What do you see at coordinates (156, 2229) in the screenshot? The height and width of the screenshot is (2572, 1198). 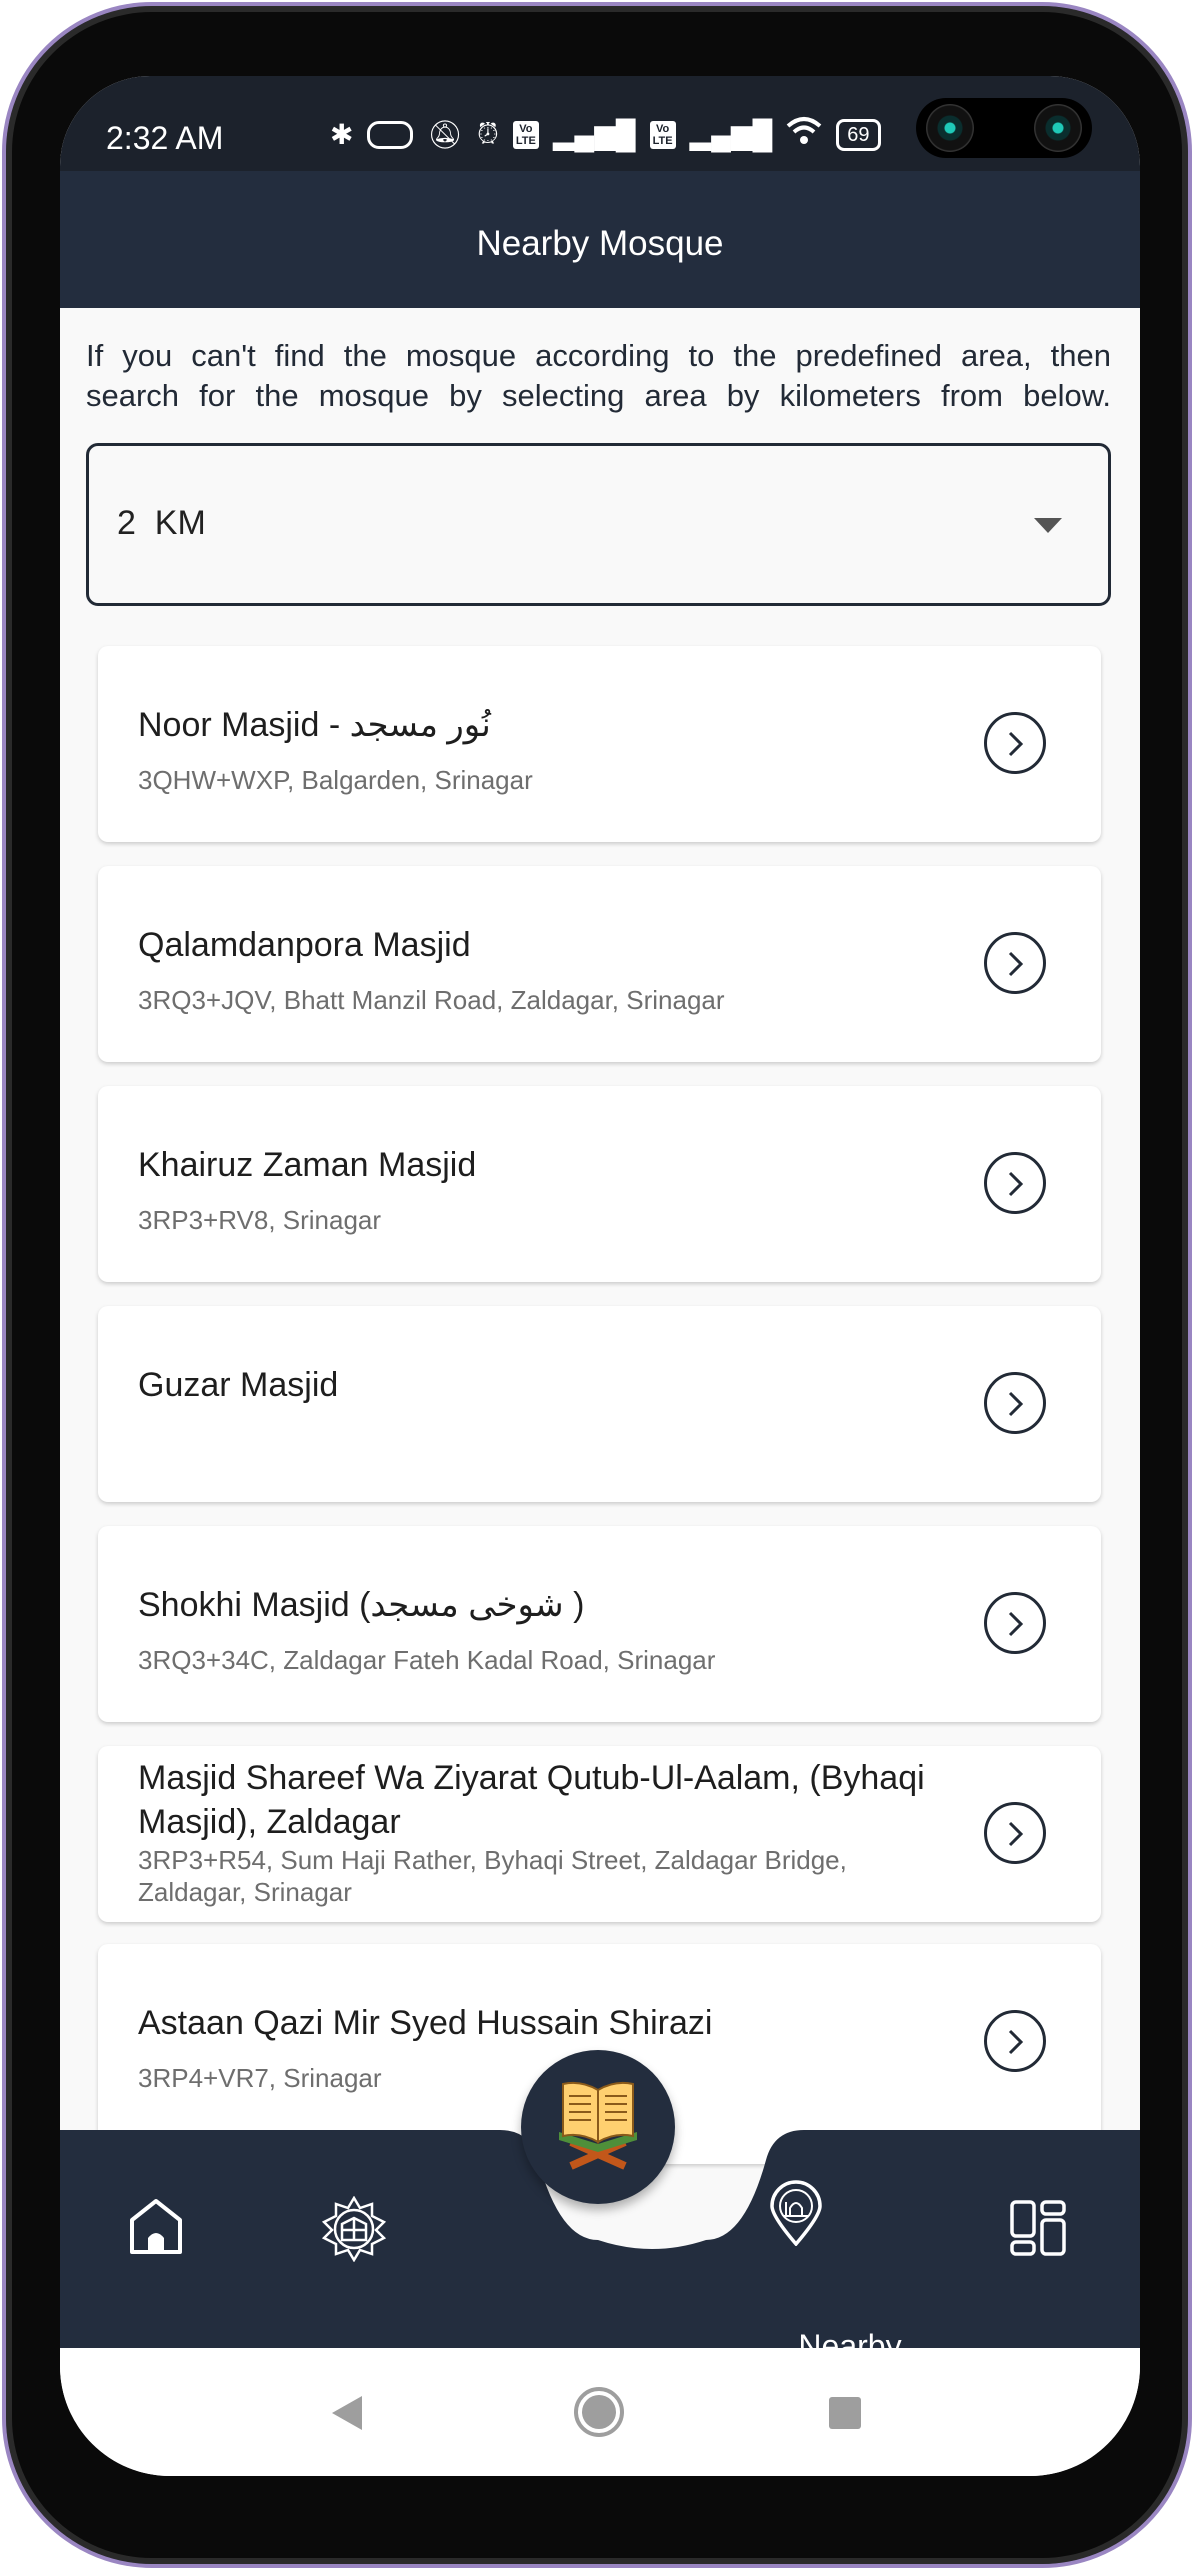 I see `home-icon` at bounding box center [156, 2229].